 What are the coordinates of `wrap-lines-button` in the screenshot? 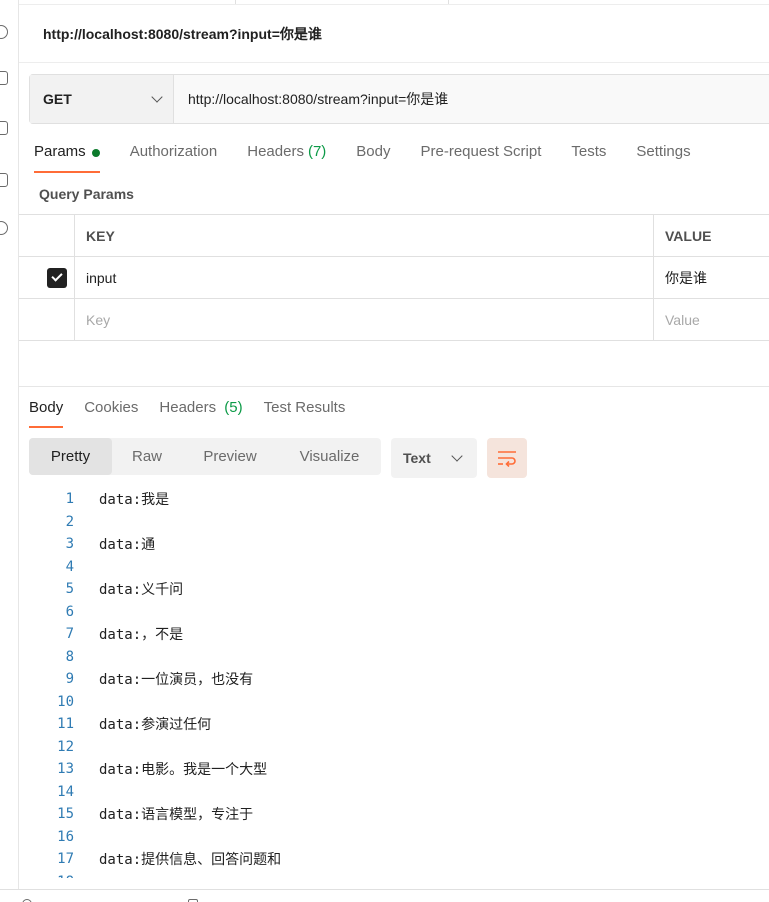 It's located at (507, 458).